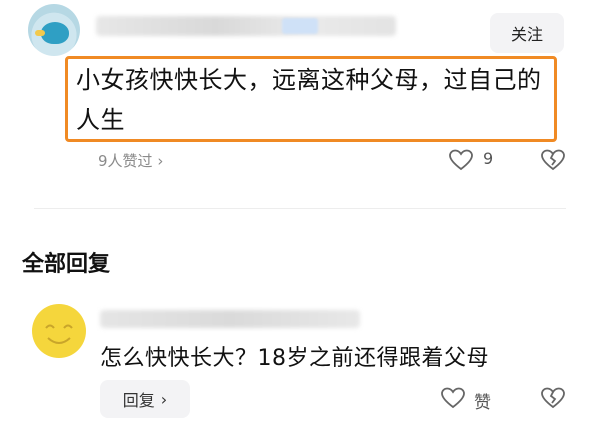 Image resolution: width=600 pixels, height=438 pixels. I want to click on liked-by-text: 9人赞过, so click(125, 161).